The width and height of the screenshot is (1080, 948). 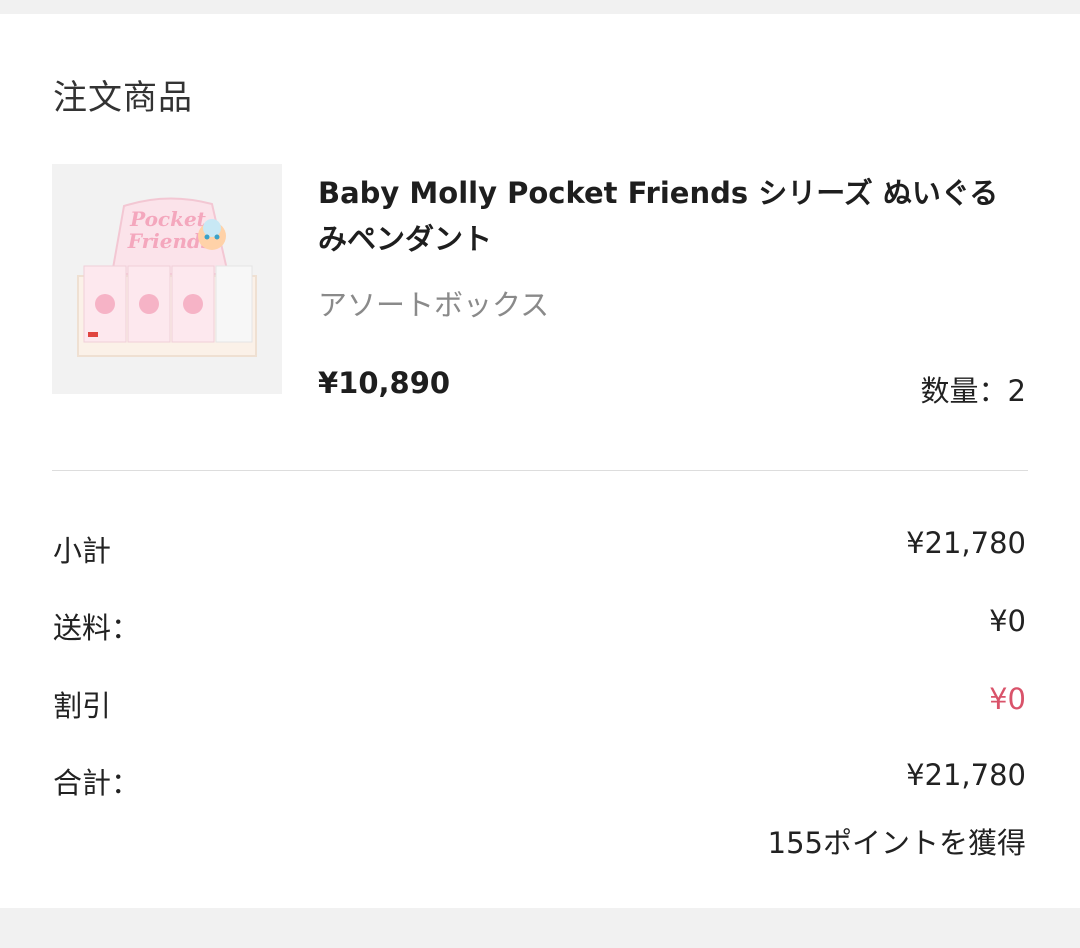 What do you see at coordinates (384, 383) in the screenshot?
I see `product-price: ¥10,890` at bounding box center [384, 383].